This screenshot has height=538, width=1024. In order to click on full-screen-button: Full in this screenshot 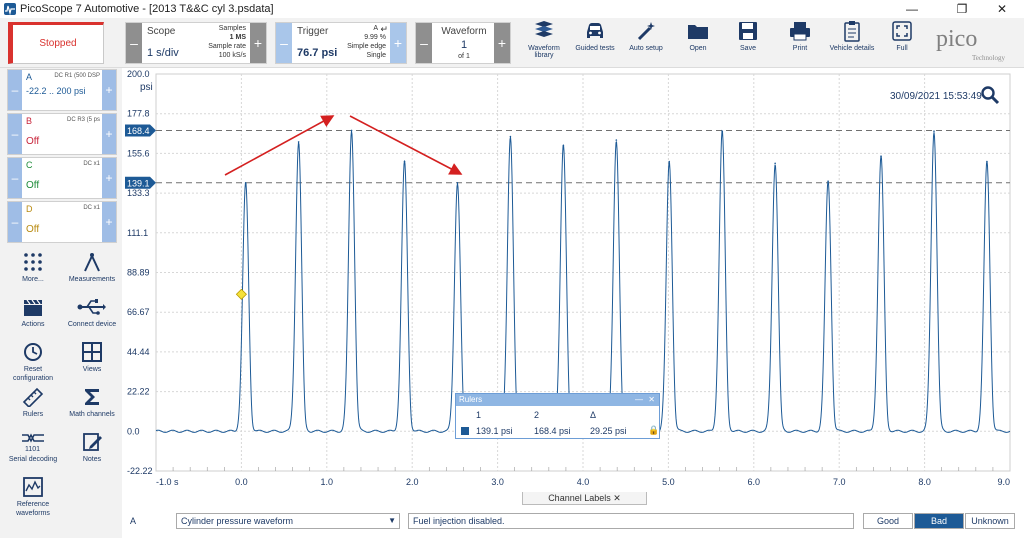, I will do `click(902, 43)`.